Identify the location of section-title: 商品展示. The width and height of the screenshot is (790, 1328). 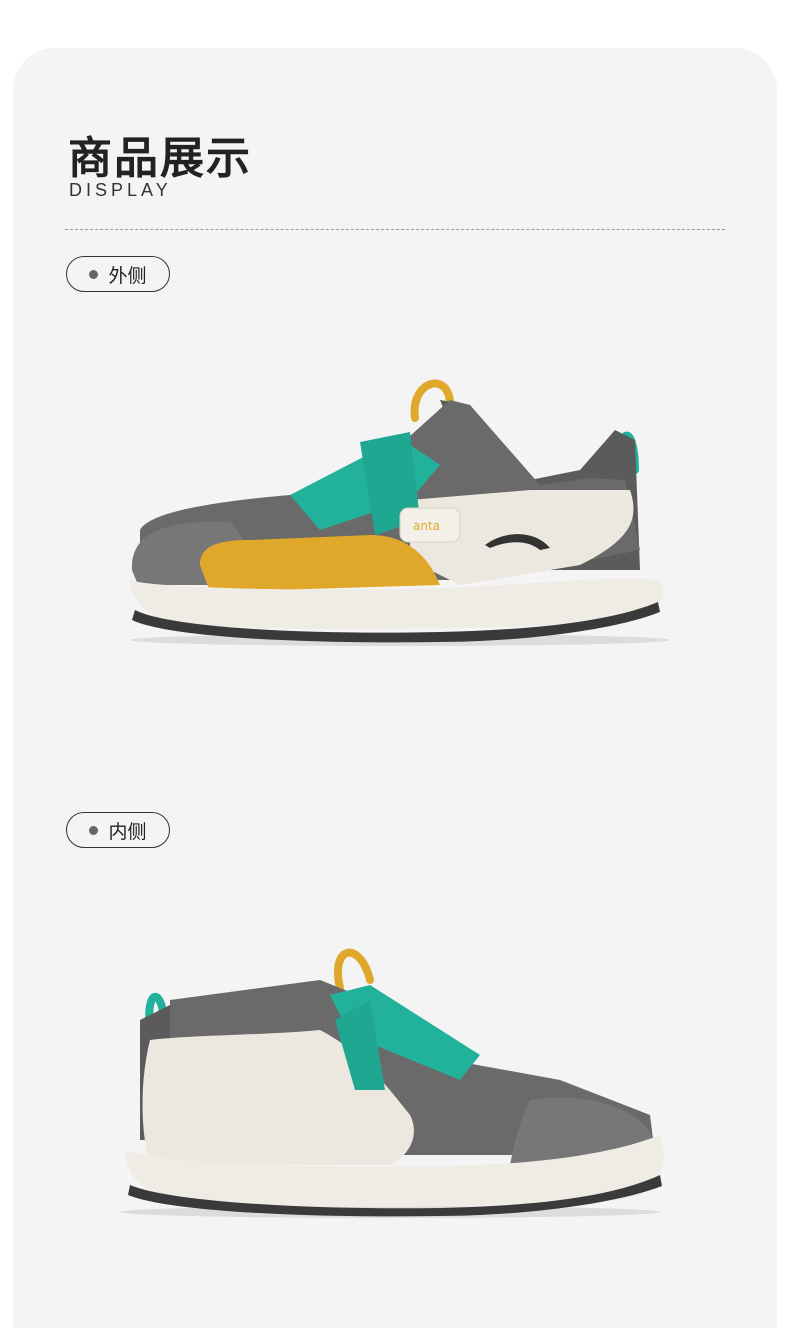
(160, 158).